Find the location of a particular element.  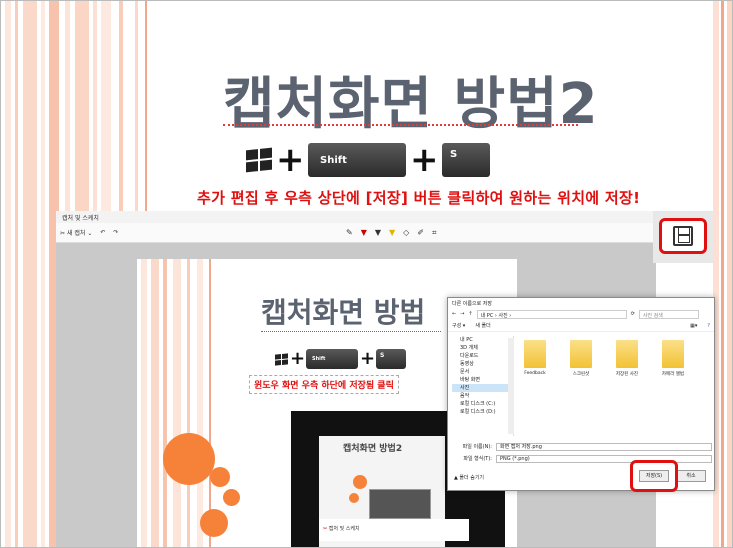

new-snip-button: ✂ 새 캡처 ⌄ is located at coordinates (76, 232).